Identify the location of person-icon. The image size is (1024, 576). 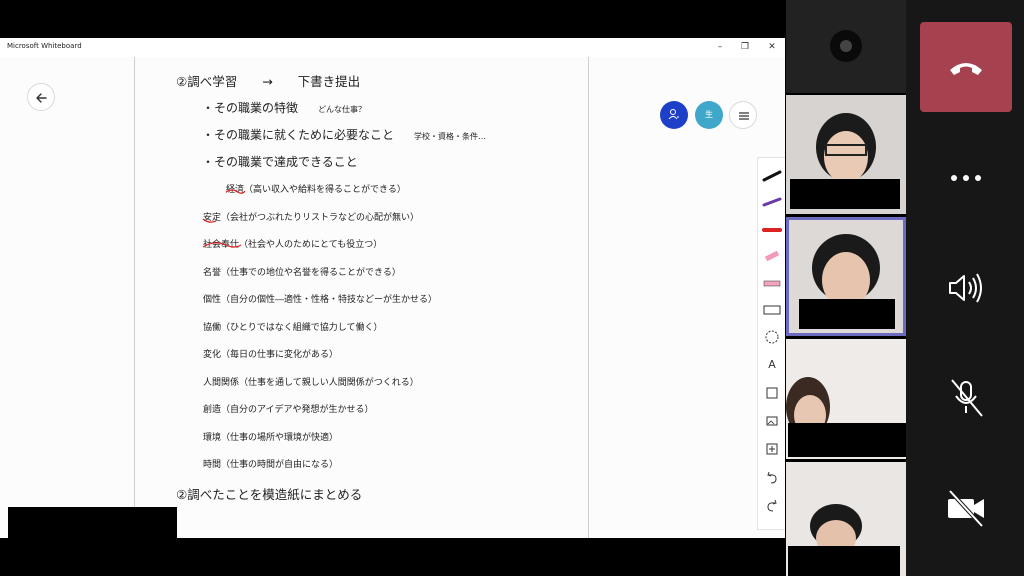
(673, 114).